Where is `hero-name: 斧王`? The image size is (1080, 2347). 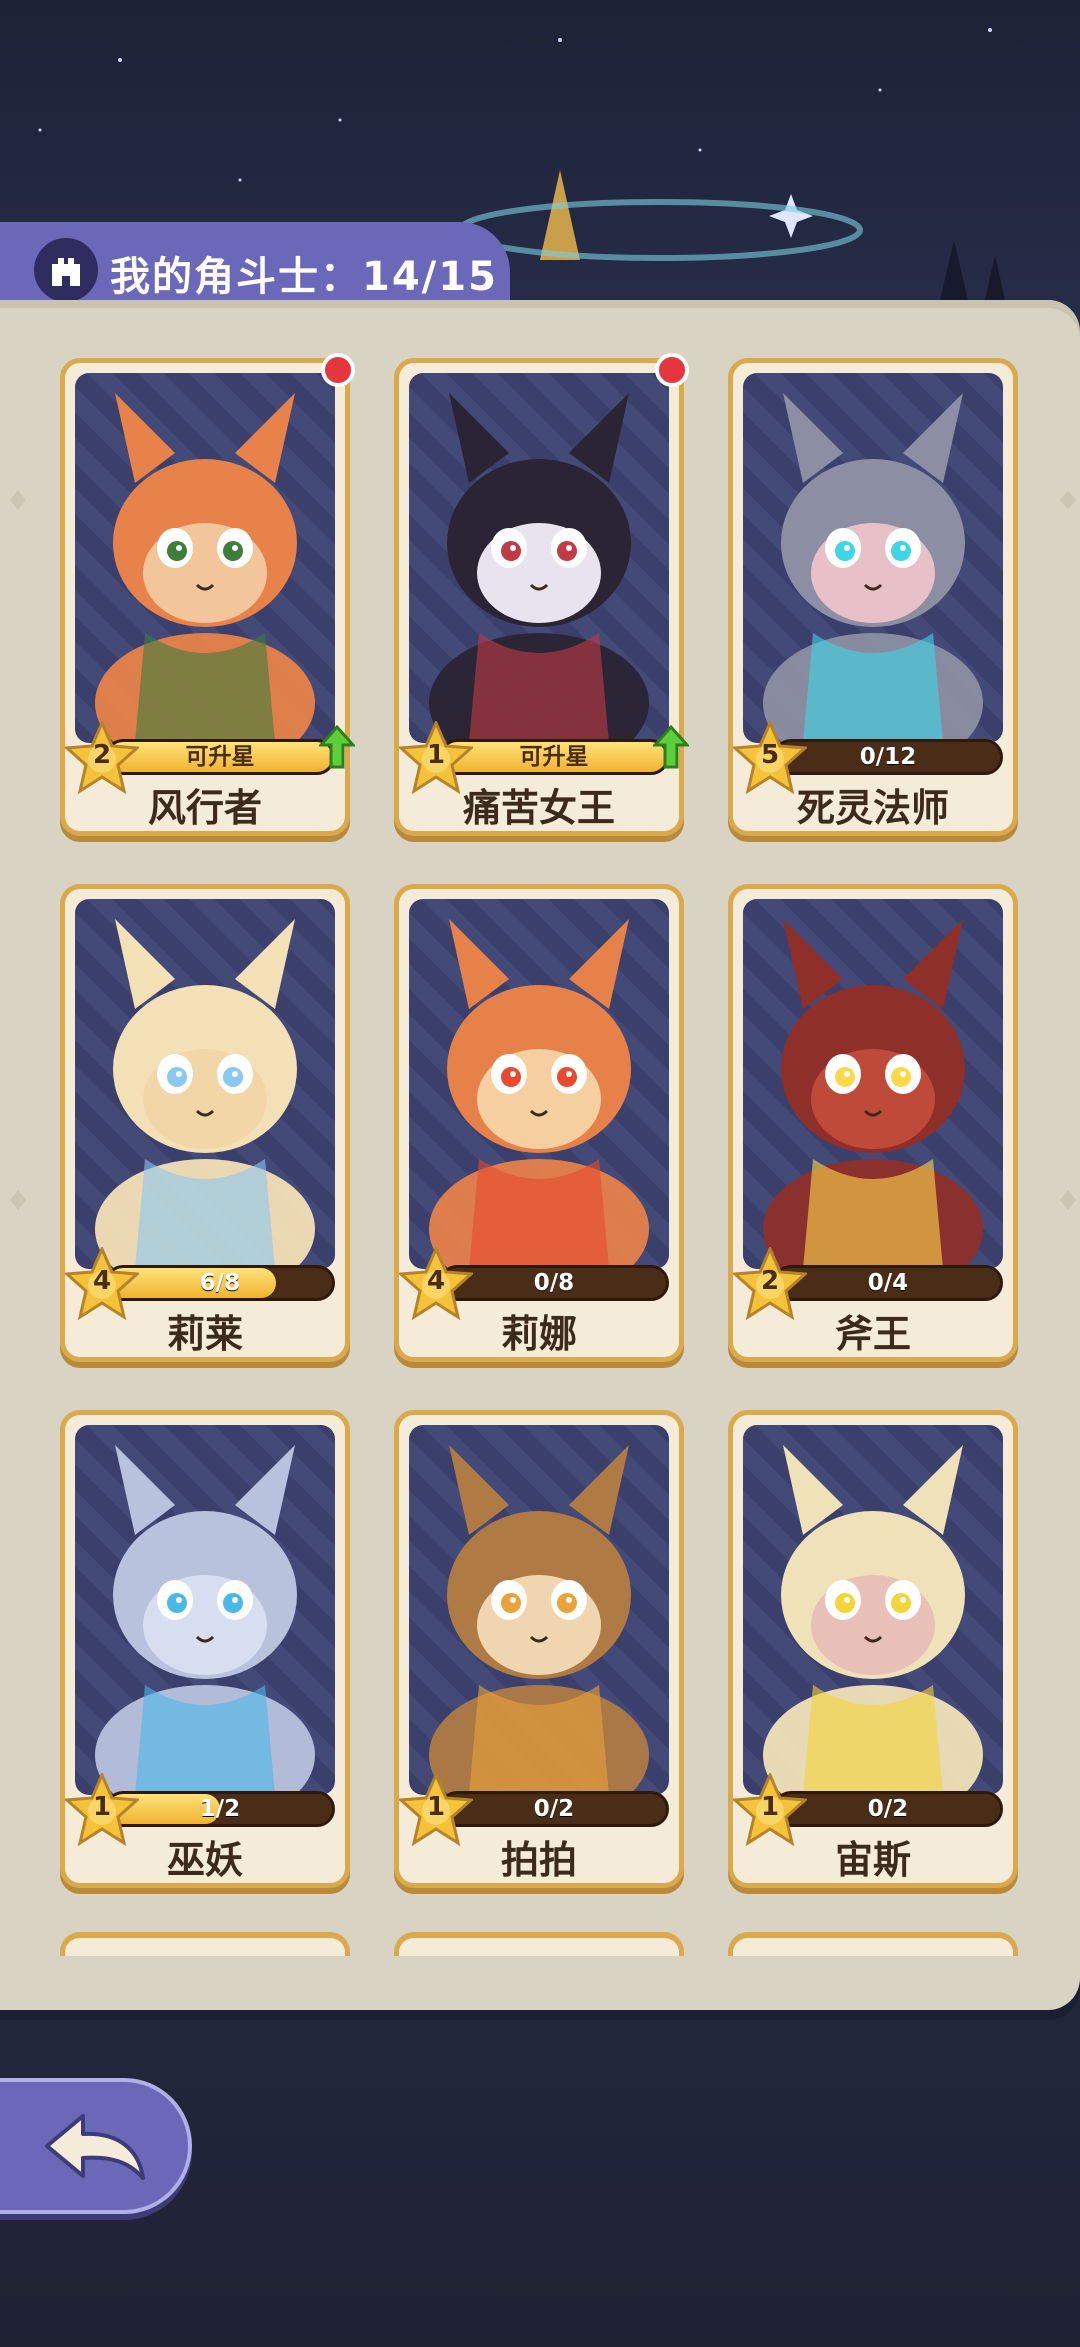
hero-name: 斧王 is located at coordinates (872, 1334).